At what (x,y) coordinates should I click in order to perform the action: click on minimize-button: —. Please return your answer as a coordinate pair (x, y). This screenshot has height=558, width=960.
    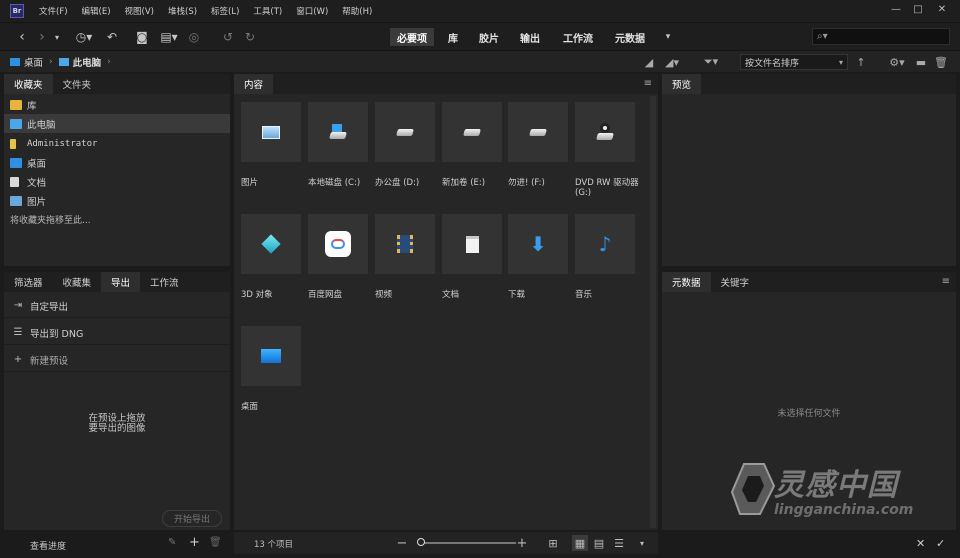
    Looking at the image, I should click on (896, 9).